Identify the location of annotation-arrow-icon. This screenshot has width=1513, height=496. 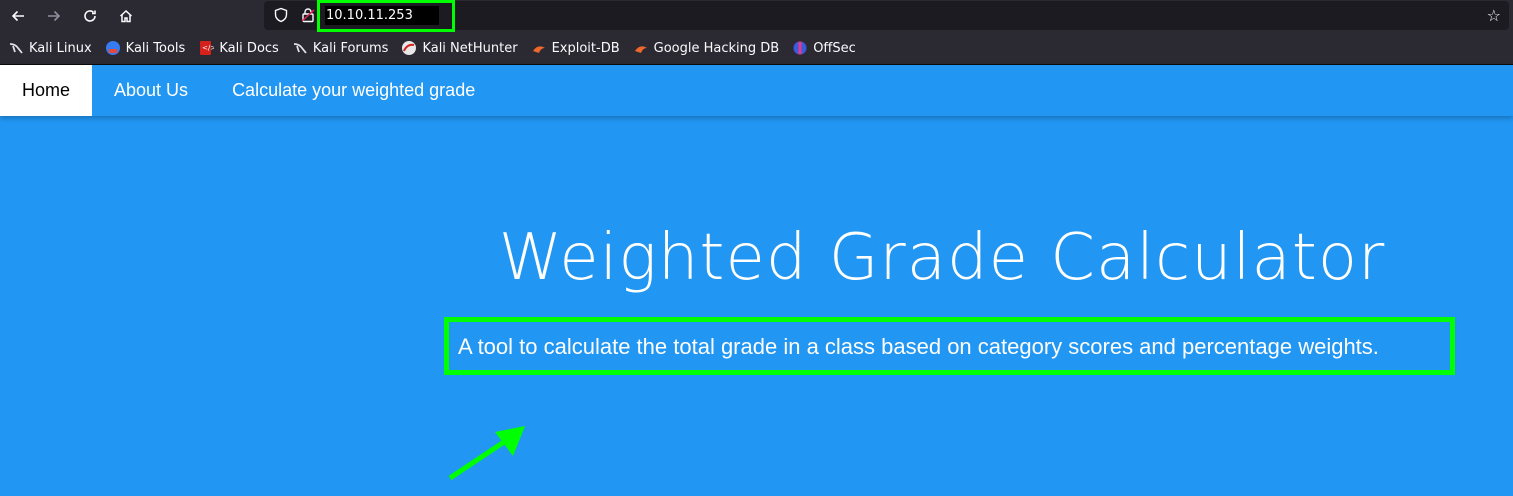
(486, 453).